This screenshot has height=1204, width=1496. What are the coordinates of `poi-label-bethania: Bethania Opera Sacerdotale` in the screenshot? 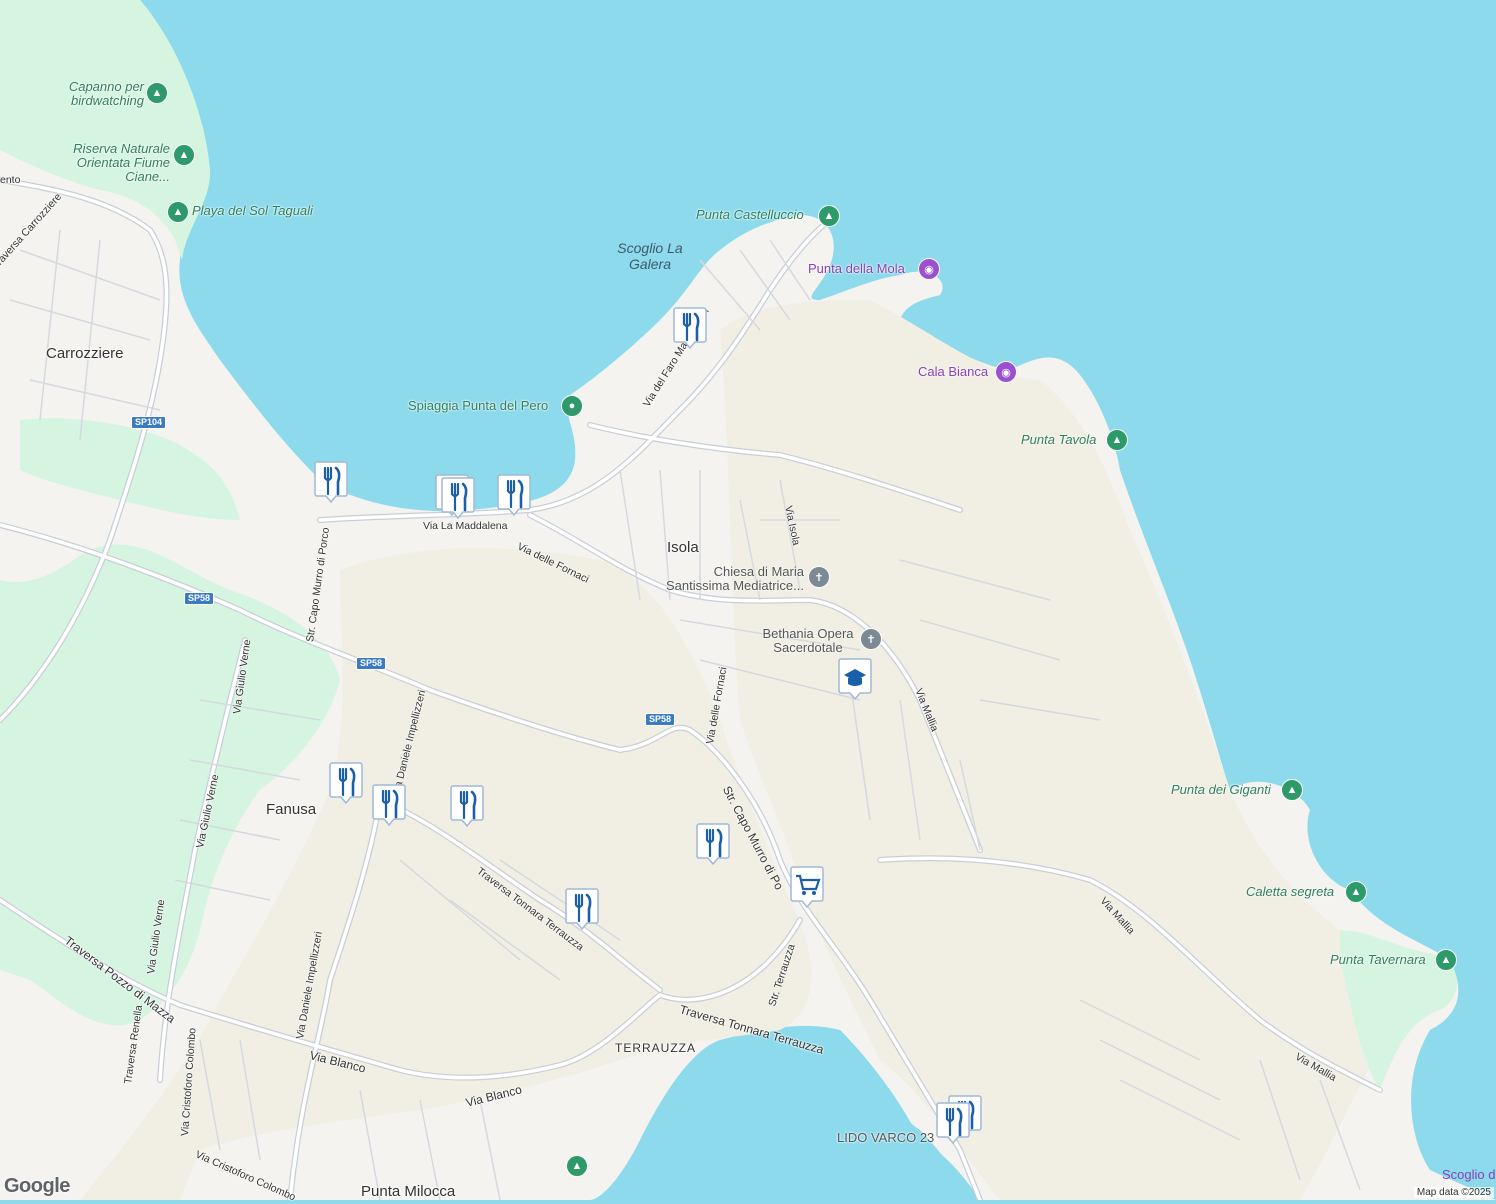 It's located at (808, 641).